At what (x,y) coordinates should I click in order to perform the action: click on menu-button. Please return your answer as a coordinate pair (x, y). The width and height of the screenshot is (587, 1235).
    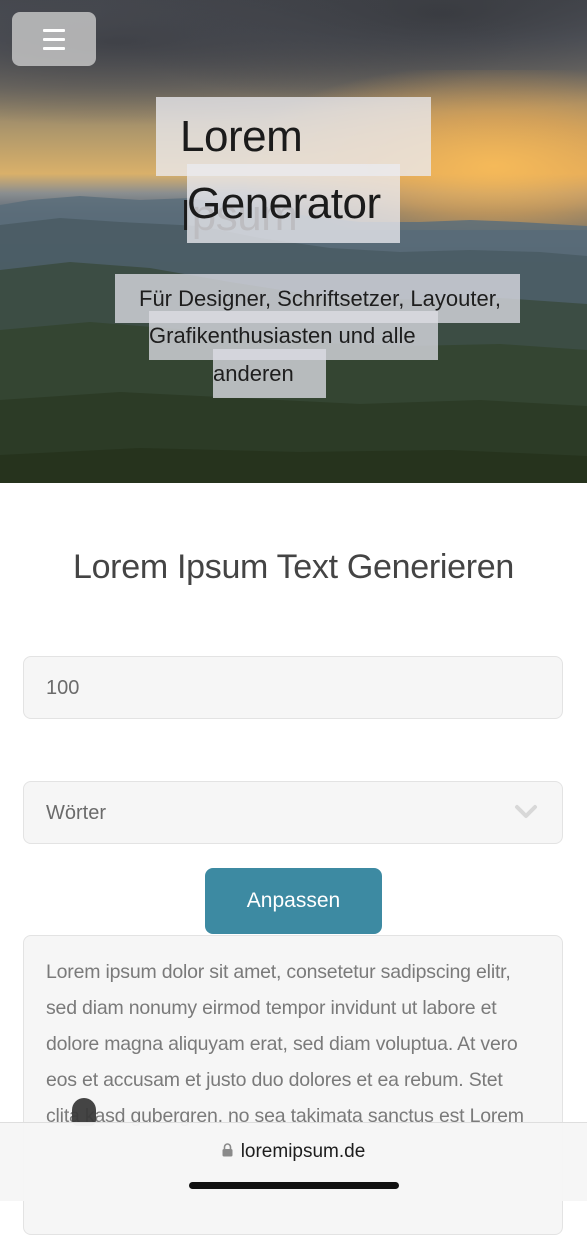
    Looking at the image, I should click on (54, 39).